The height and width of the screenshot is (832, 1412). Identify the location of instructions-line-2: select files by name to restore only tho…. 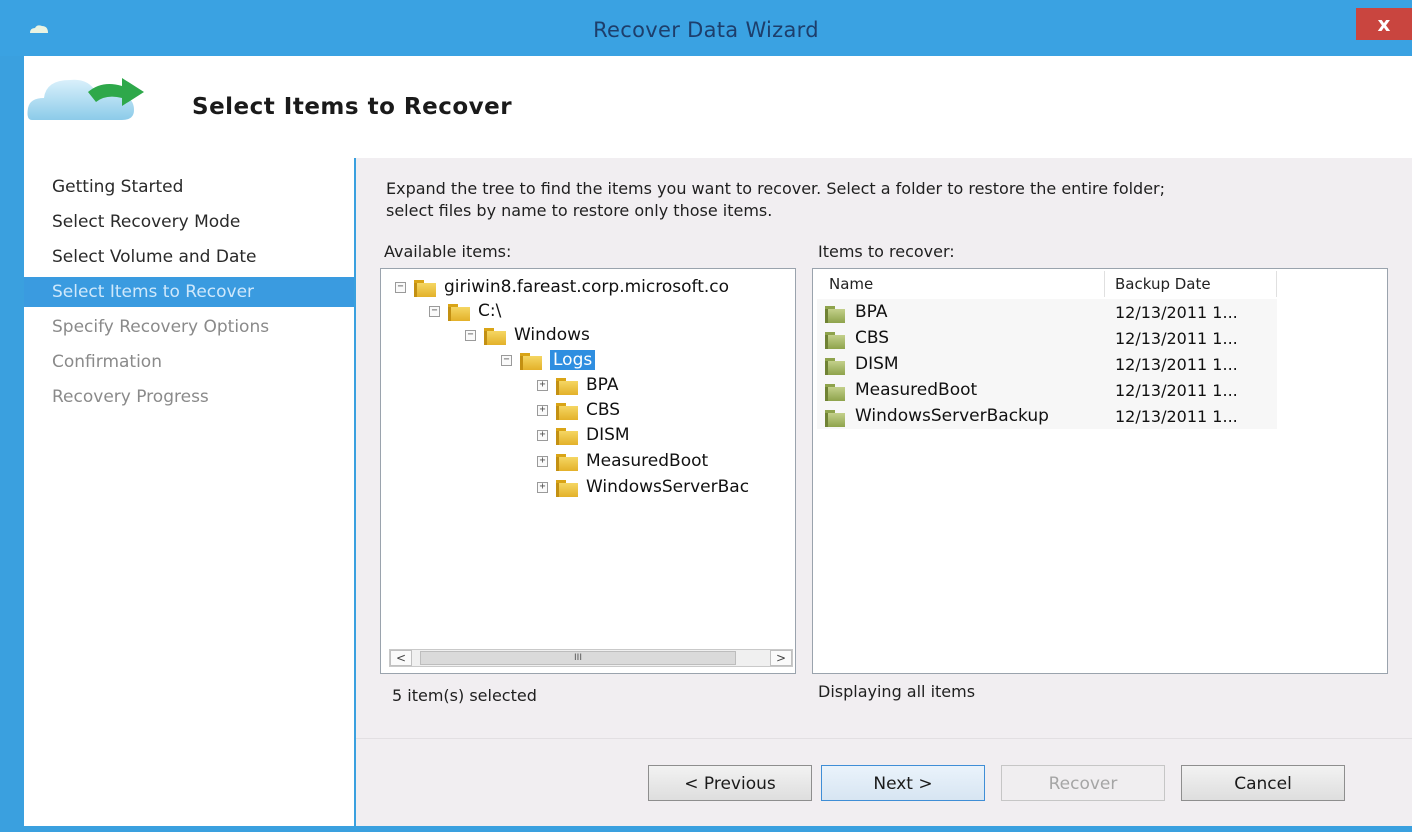
(579, 210).